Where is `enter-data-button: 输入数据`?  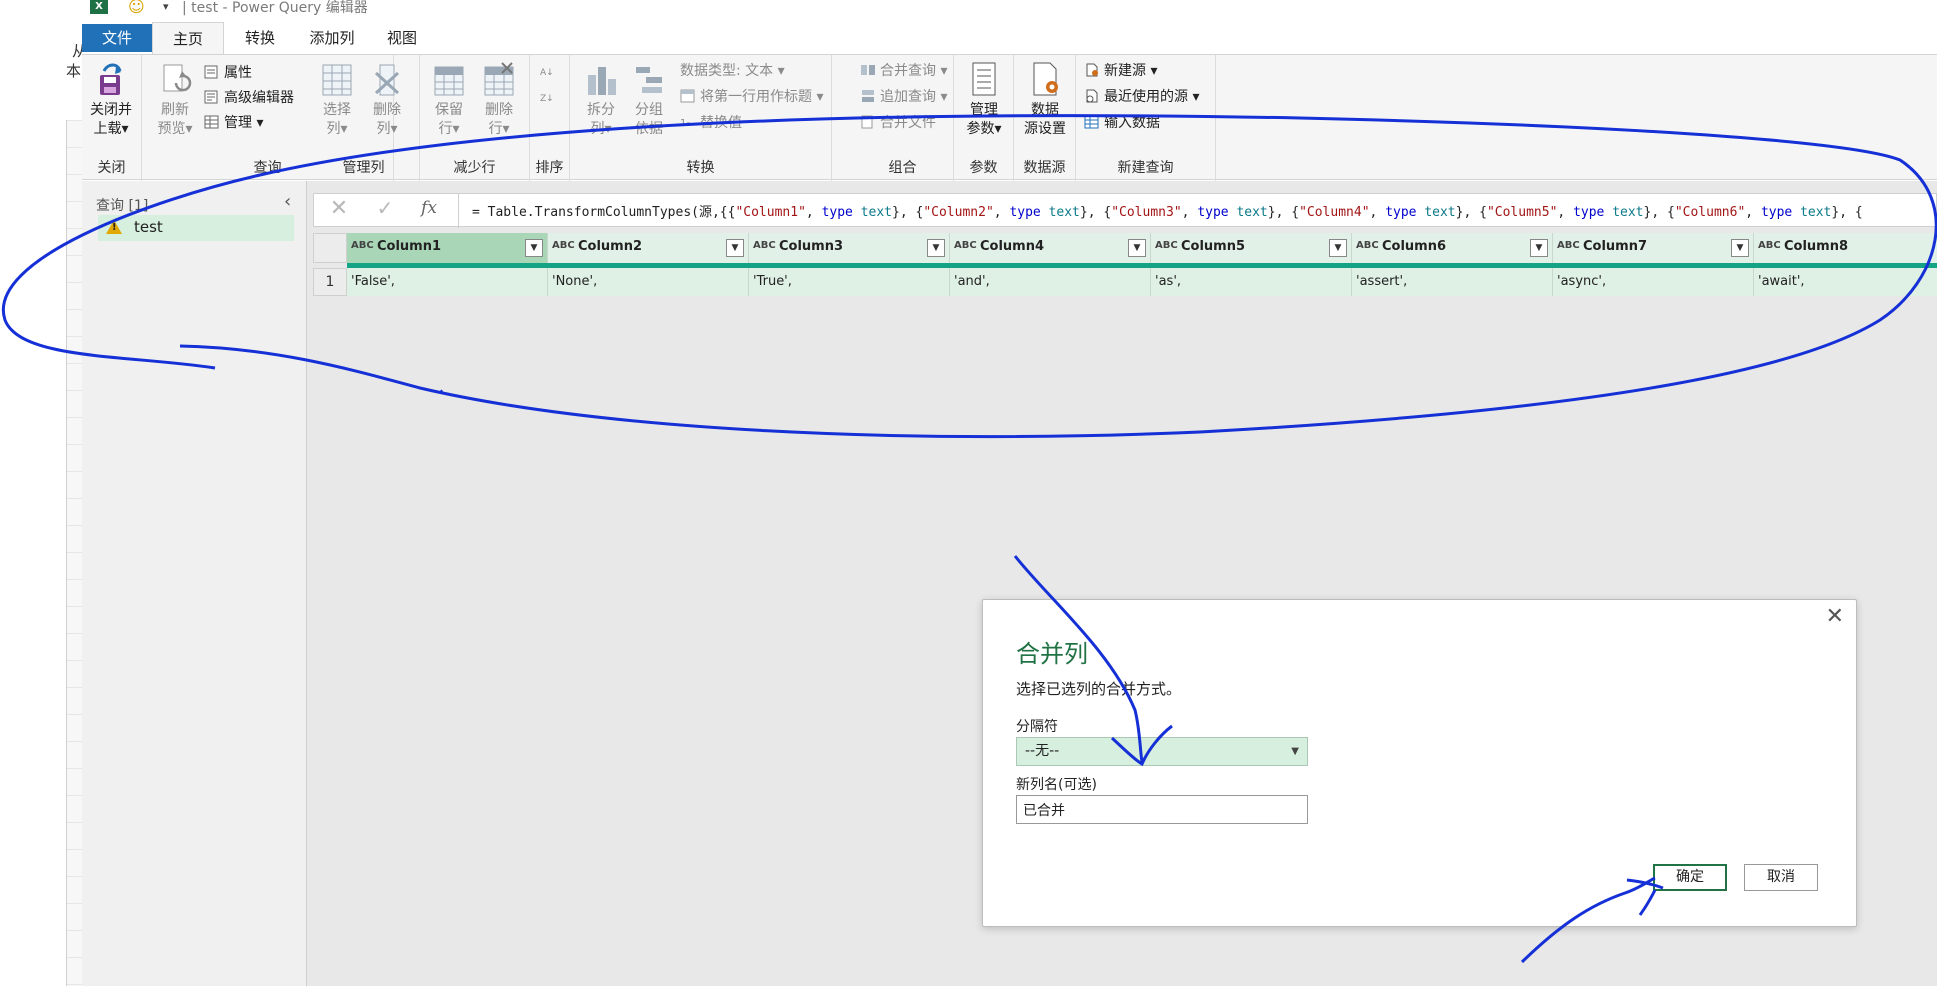
enter-data-button: 输入数据 is located at coordinates (1122, 123).